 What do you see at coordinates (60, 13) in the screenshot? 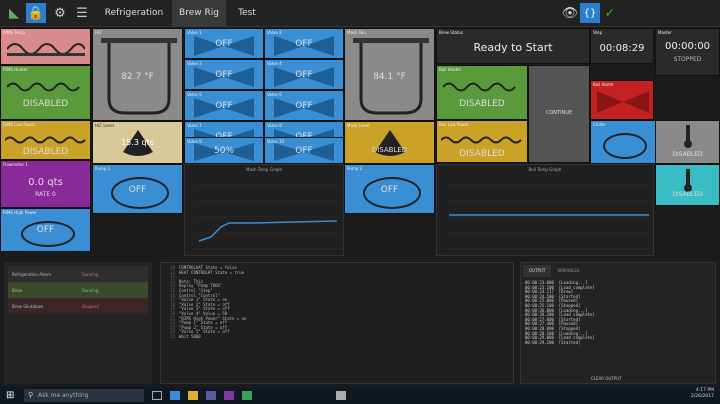
I see `gear-icon: ⚙` at bounding box center [60, 13].